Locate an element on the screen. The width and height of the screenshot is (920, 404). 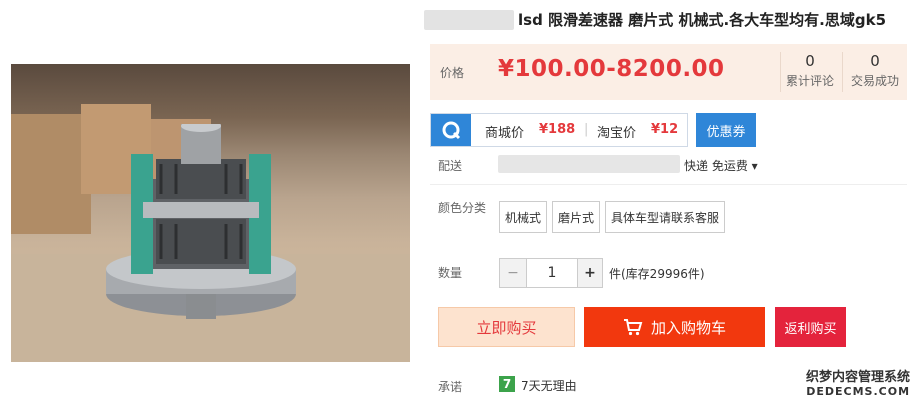
quantity-label: 数量 is located at coordinates (450, 273).